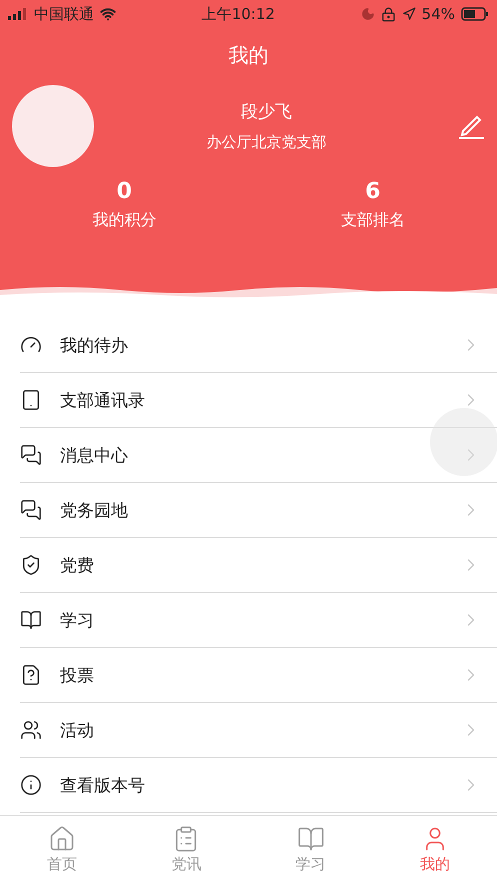 The height and width of the screenshot is (883, 497). Describe the element at coordinates (62, 839) in the screenshot. I see `home-icon` at that location.